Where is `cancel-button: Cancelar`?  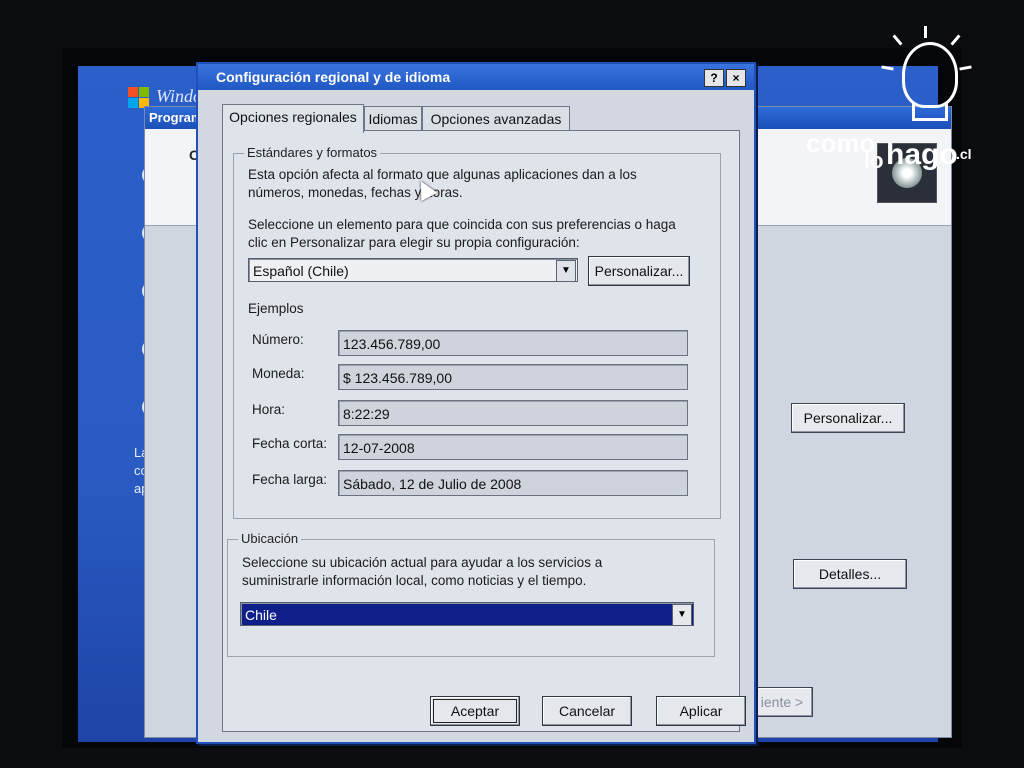 cancel-button: Cancelar is located at coordinates (587, 711).